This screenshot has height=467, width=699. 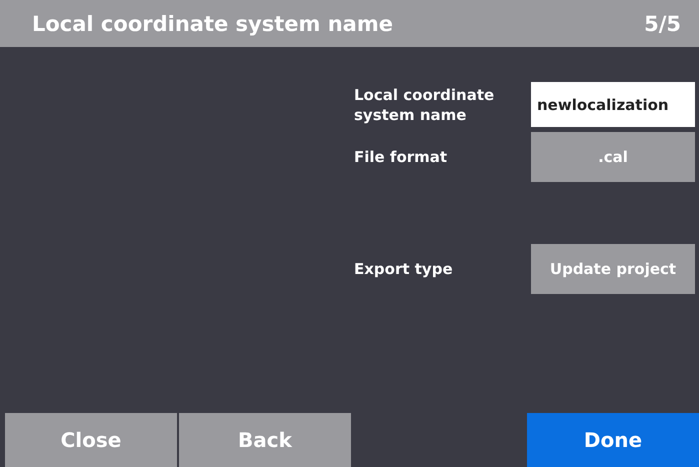 I want to click on field-label: Export type, so click(x=404, y=269).